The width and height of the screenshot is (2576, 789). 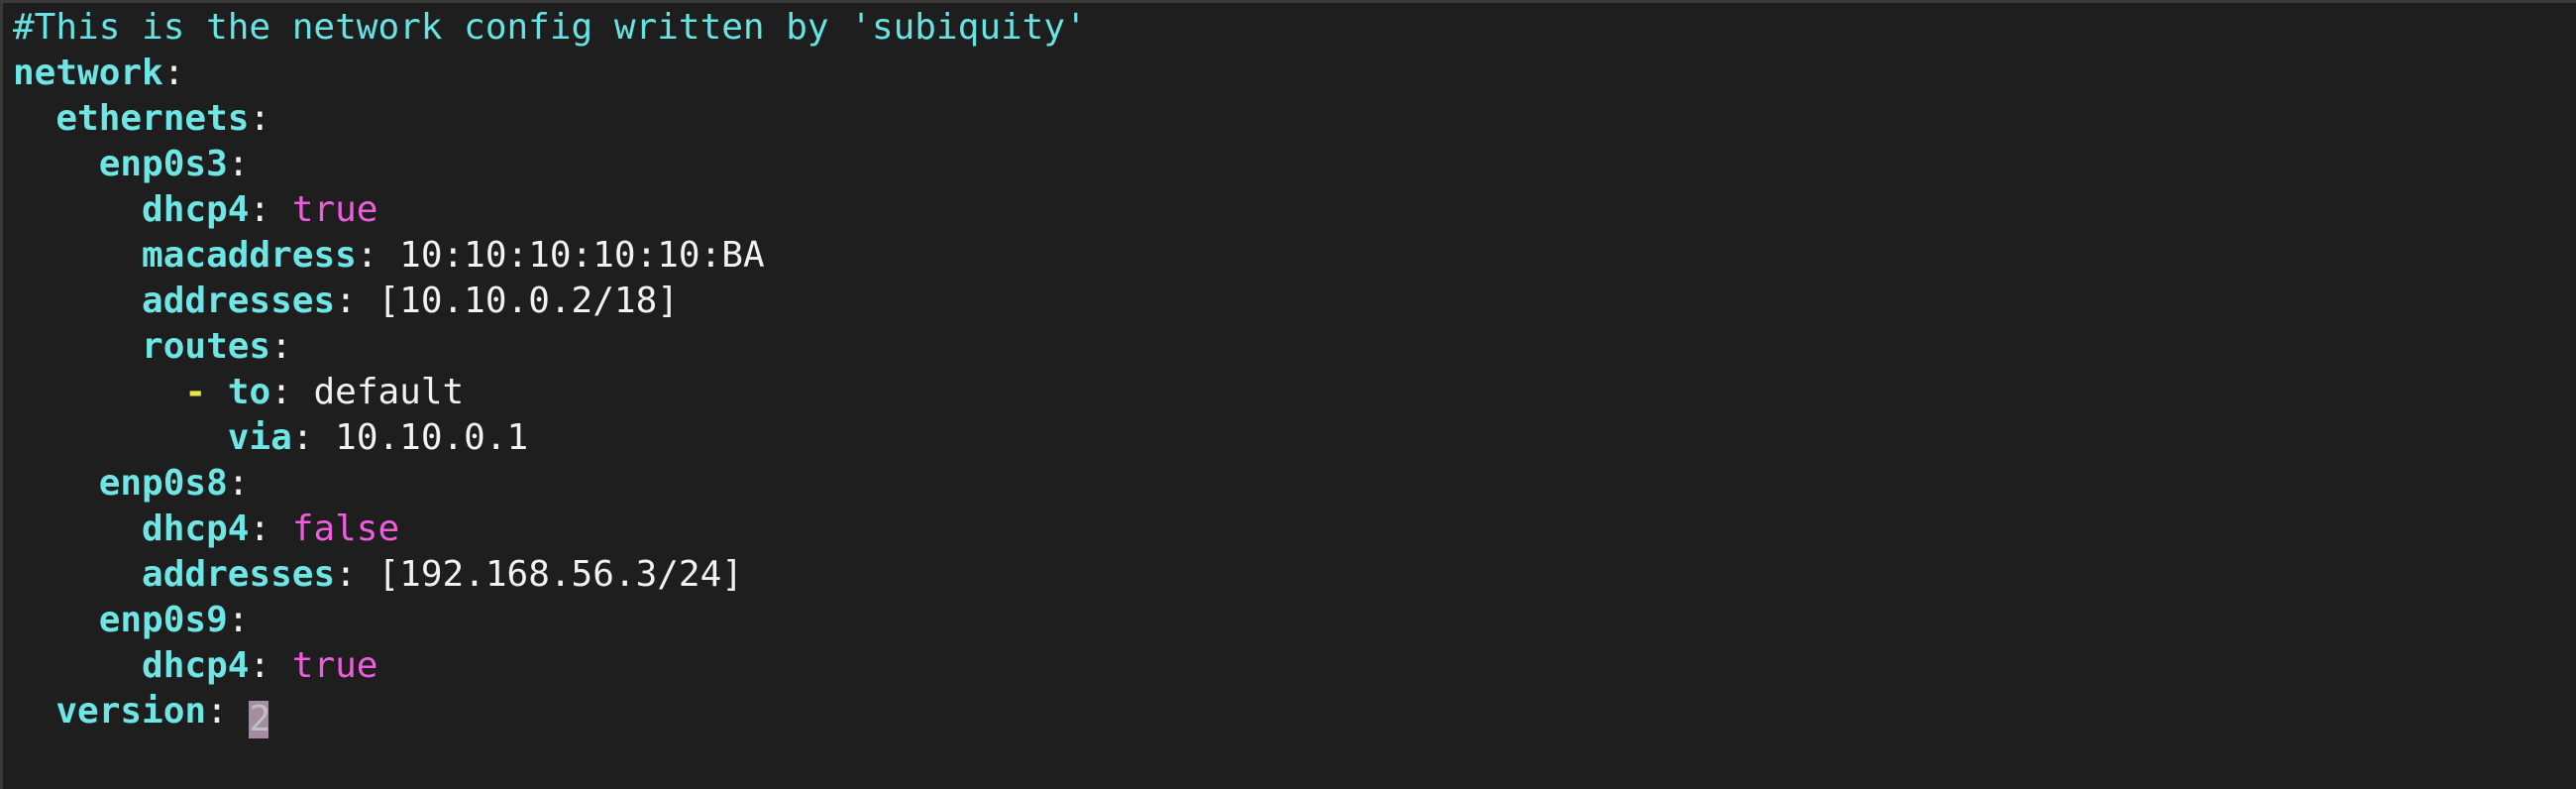 I want to click on list-dash: -, so click(x=195, y=392).